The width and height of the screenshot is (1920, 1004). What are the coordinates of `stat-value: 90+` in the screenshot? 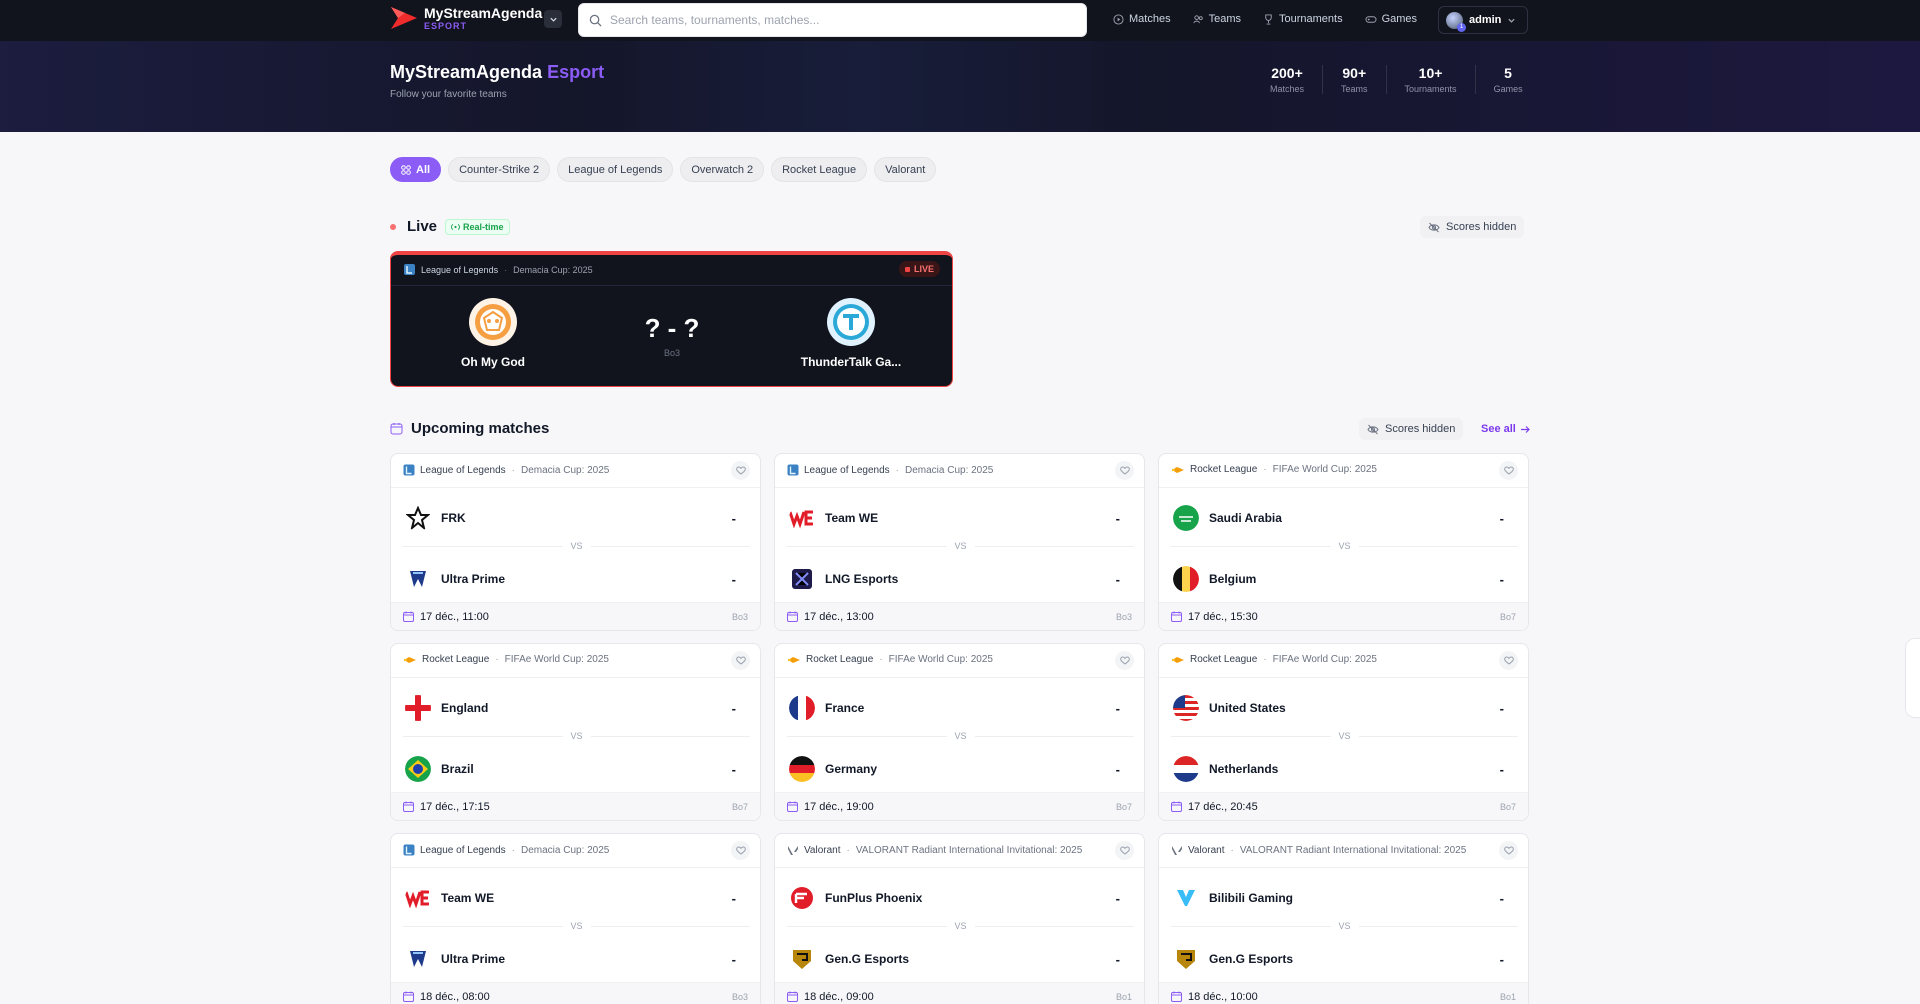 It's located at (1354, 73).